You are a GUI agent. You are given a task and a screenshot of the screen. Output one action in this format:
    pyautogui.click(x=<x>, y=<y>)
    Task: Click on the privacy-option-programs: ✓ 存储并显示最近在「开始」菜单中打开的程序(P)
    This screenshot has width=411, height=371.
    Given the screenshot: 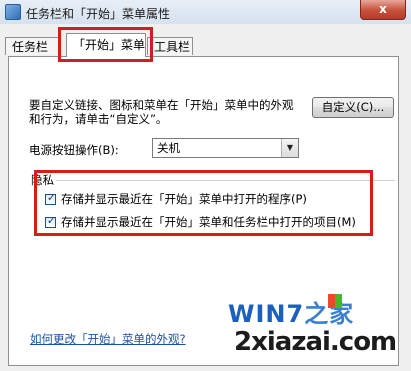 What is the action you would take?
    pyautogui.click(x=176, y=199)
    